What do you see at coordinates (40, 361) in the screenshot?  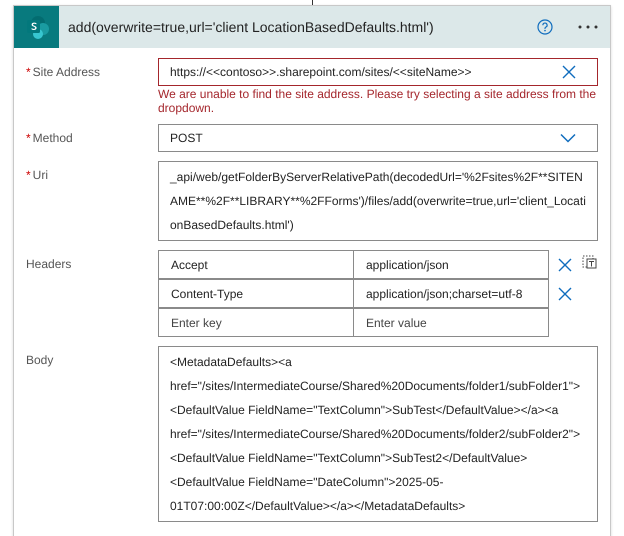 I see `field-label: Body` at bounding box center [40, 361].